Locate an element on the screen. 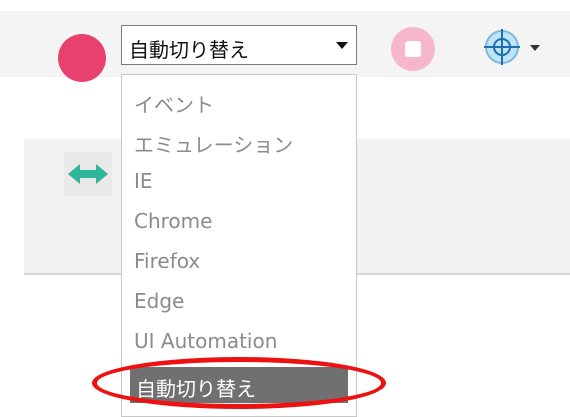 The height and width of the screenshot is (417, 570). stop-button is located at coordinates (413, 49).